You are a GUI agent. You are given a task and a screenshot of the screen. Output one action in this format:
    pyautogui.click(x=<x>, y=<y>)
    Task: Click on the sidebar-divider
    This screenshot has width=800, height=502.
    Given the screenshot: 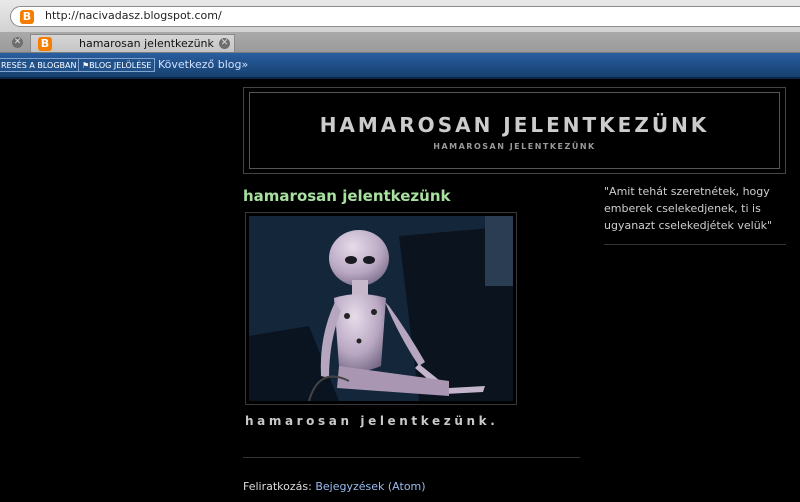 What is the action you would take?
    pyautogui.click(x=695, y=244)
    